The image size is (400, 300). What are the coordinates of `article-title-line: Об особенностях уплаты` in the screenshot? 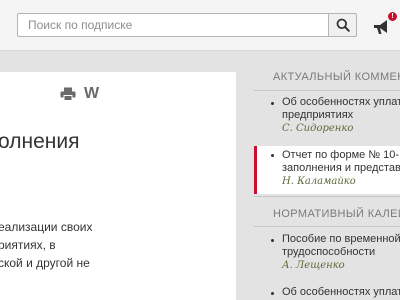 It's located at (341, 102).